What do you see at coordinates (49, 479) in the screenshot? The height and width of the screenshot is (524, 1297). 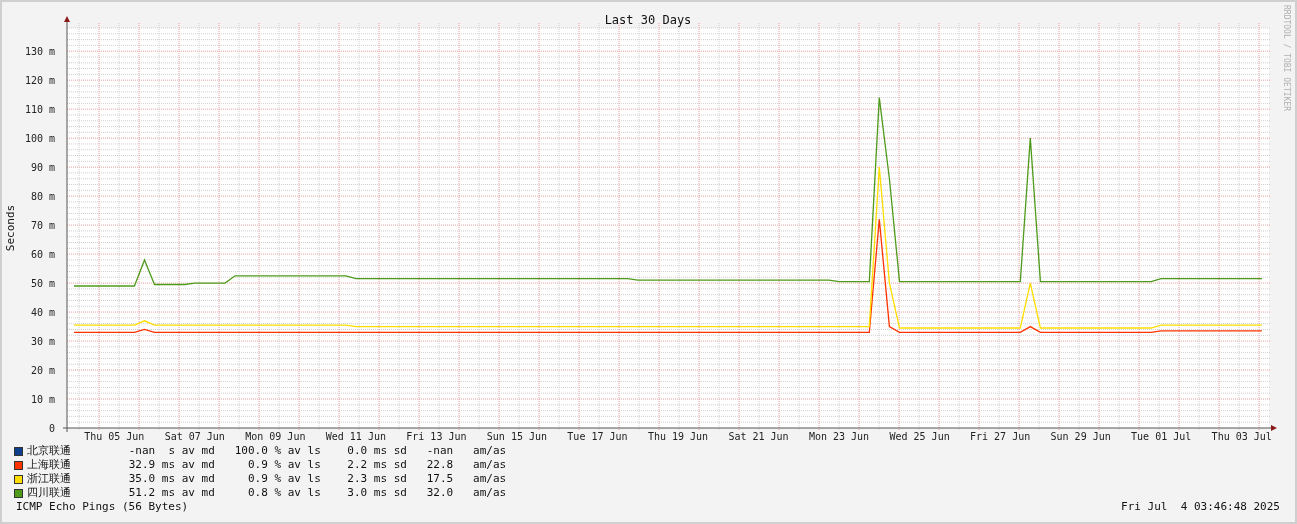 I see `legend-label: 浙江联通` at bounding box center [49, 479].